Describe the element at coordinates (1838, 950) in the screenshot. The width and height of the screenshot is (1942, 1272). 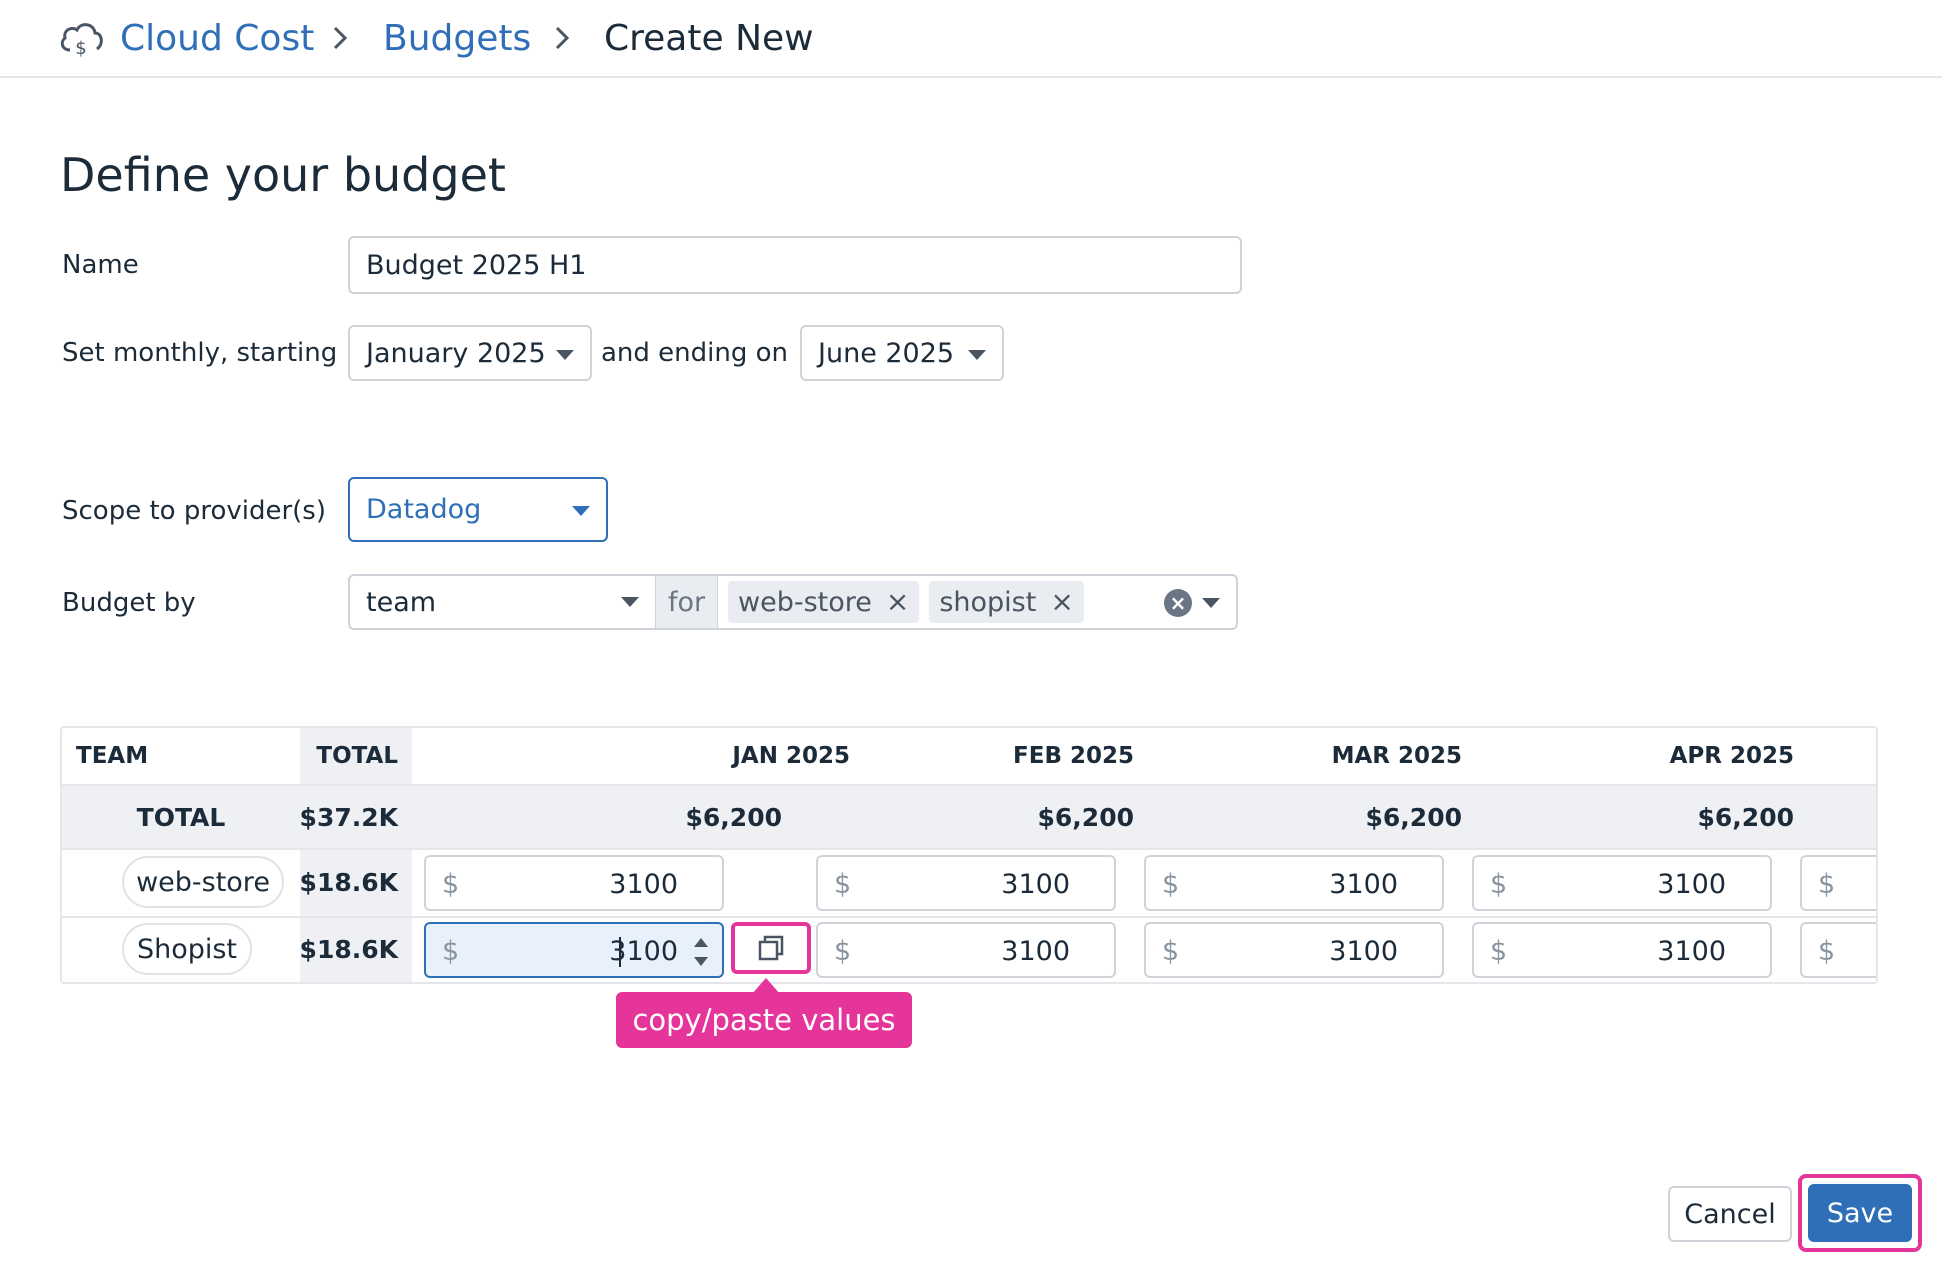
I see `budget-input-shopist-may: $` at that location.